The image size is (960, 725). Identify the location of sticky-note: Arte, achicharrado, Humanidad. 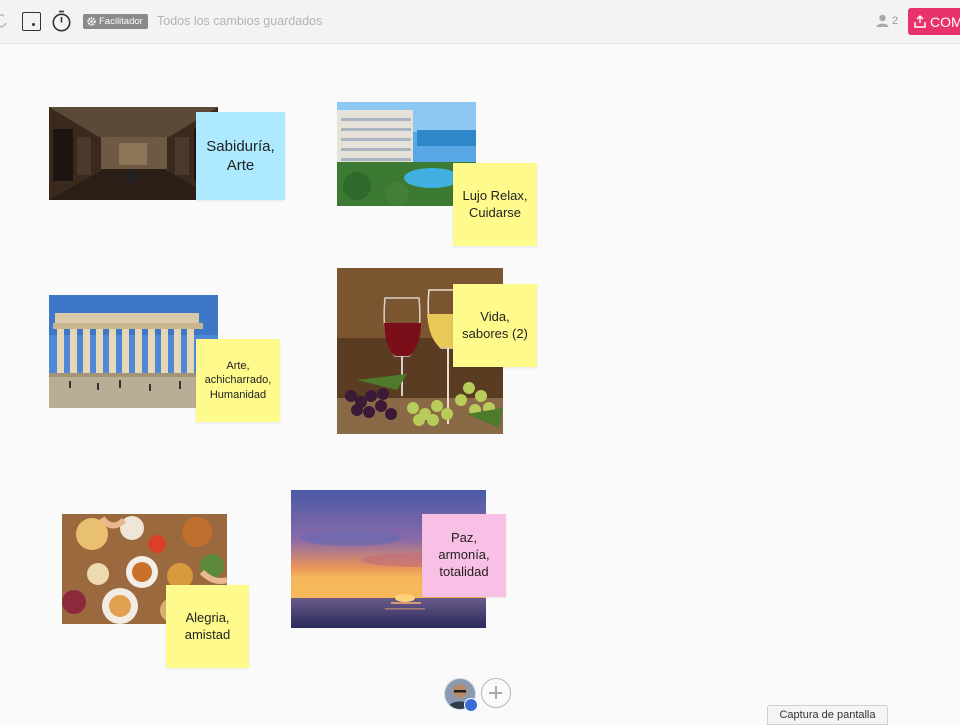
(238, 380).